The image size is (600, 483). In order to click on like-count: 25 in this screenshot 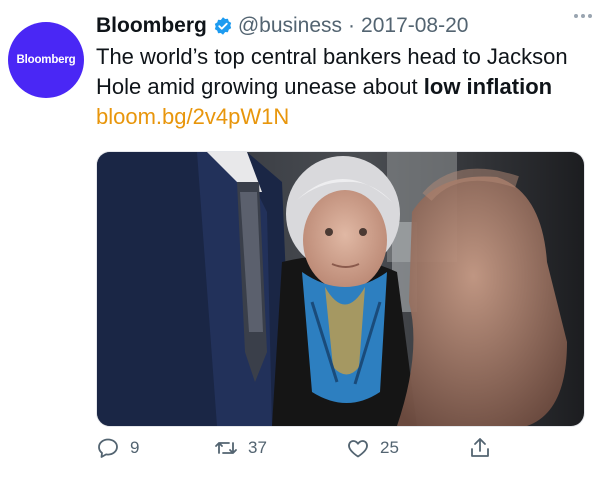, I will do `click(389, 447)`.